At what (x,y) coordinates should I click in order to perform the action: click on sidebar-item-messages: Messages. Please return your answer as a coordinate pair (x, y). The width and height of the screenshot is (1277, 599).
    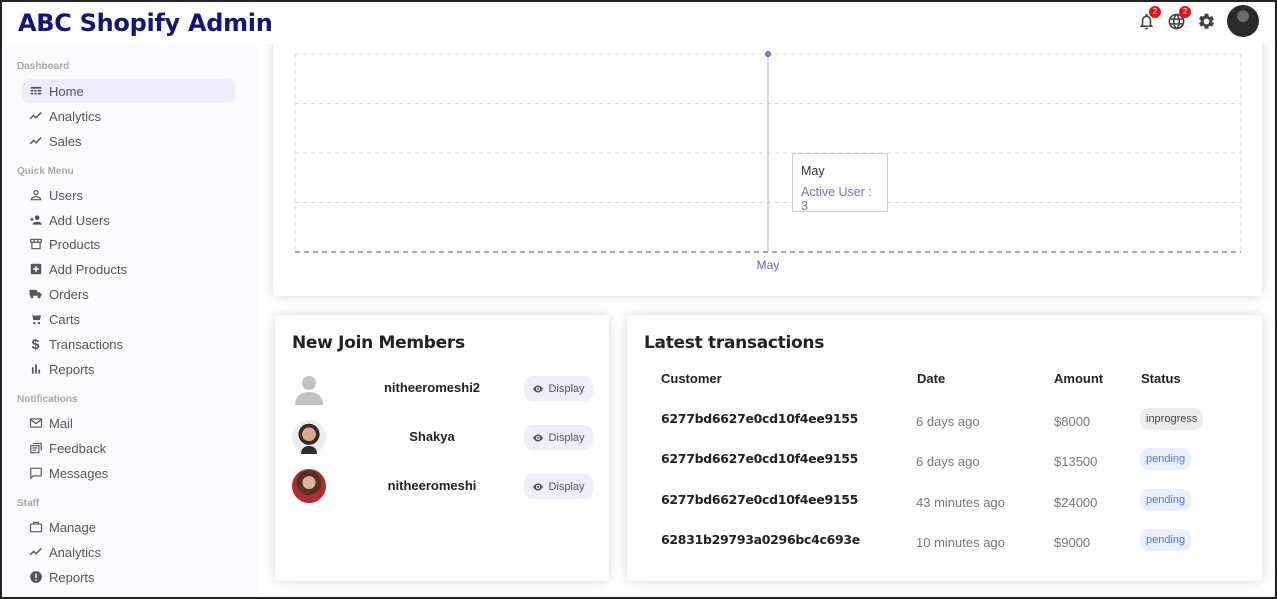
    Looking at the image, I should click on (128, 473).